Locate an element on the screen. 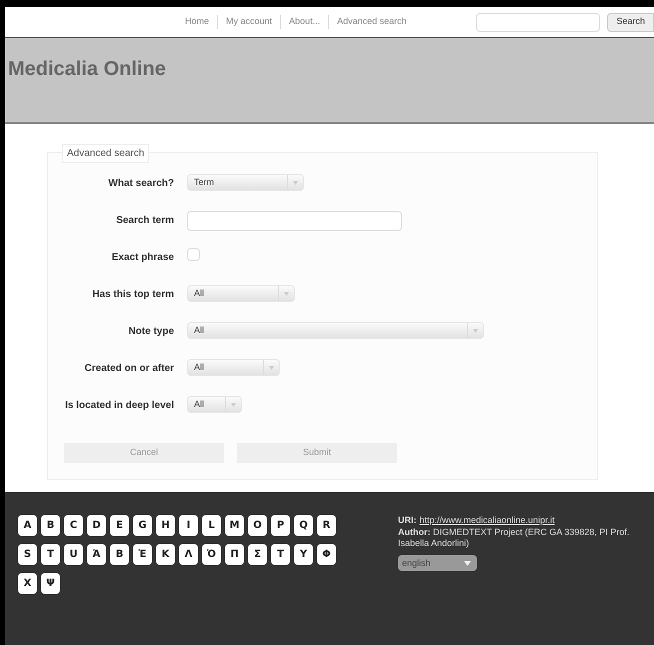 This screenshot has height=645, width=654. letter-button: Q is located at coordinates (303, 525).